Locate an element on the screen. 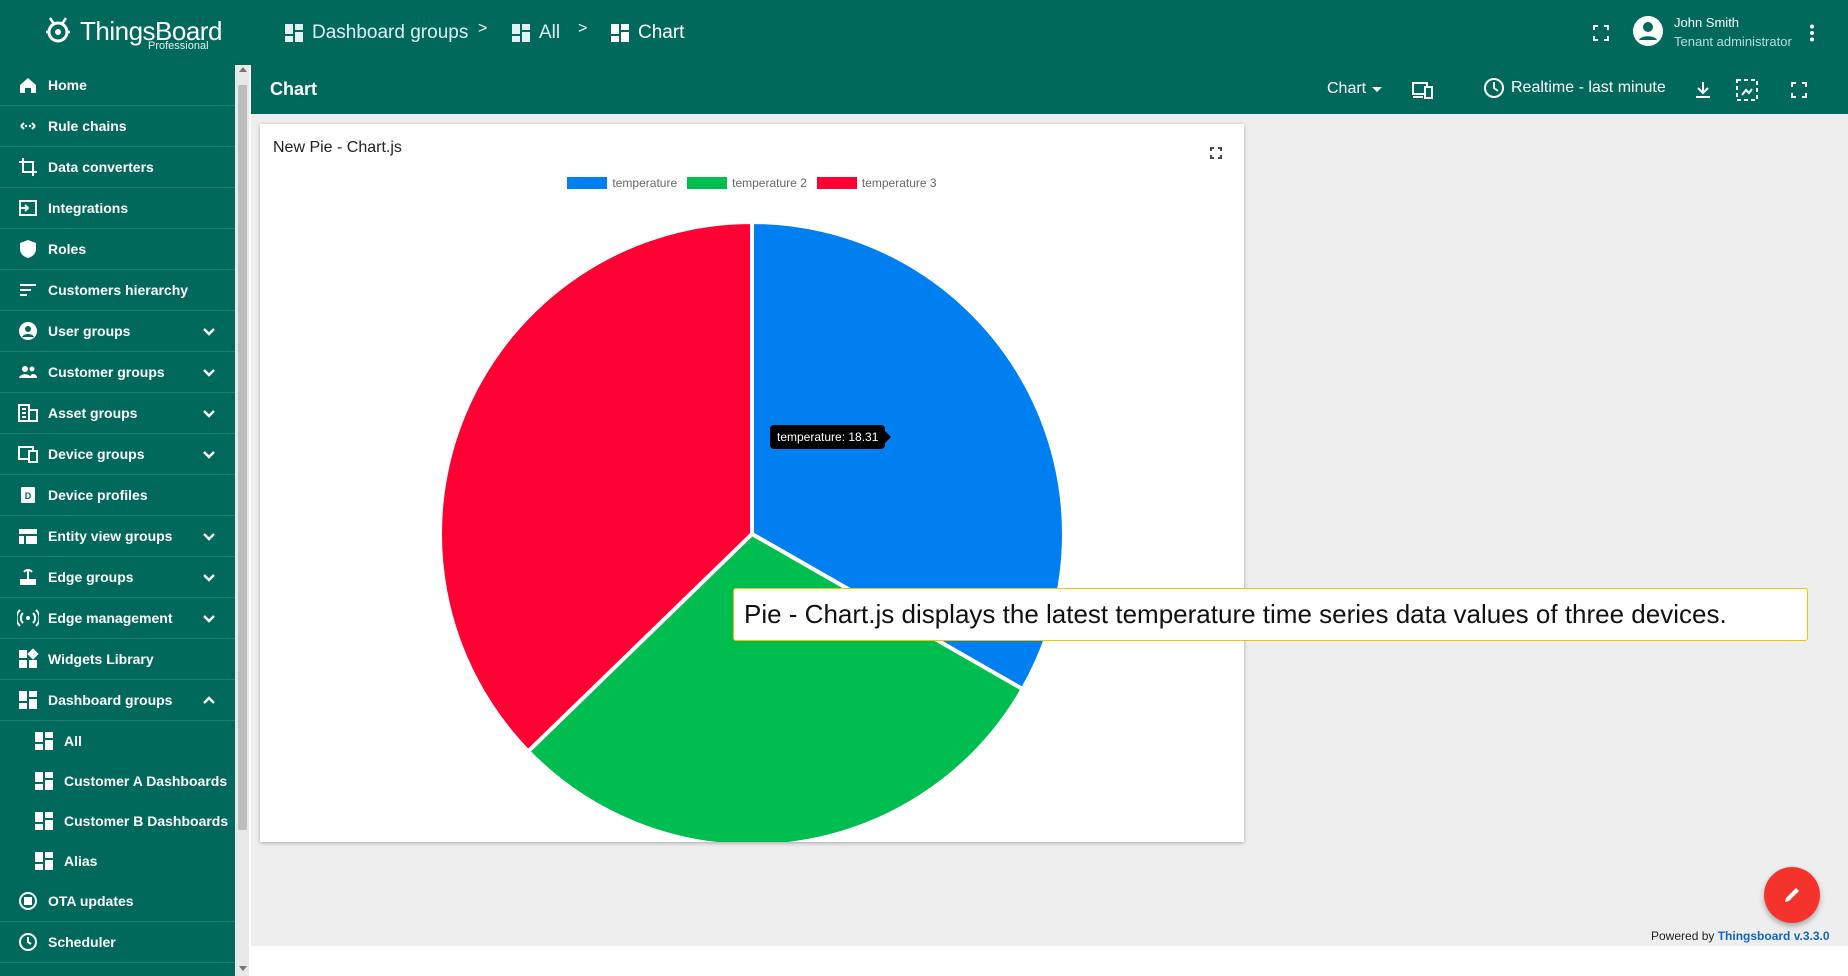 This screenshot has height=976, width=1848. edge-groups-icon is located at coordinates (28, 577).